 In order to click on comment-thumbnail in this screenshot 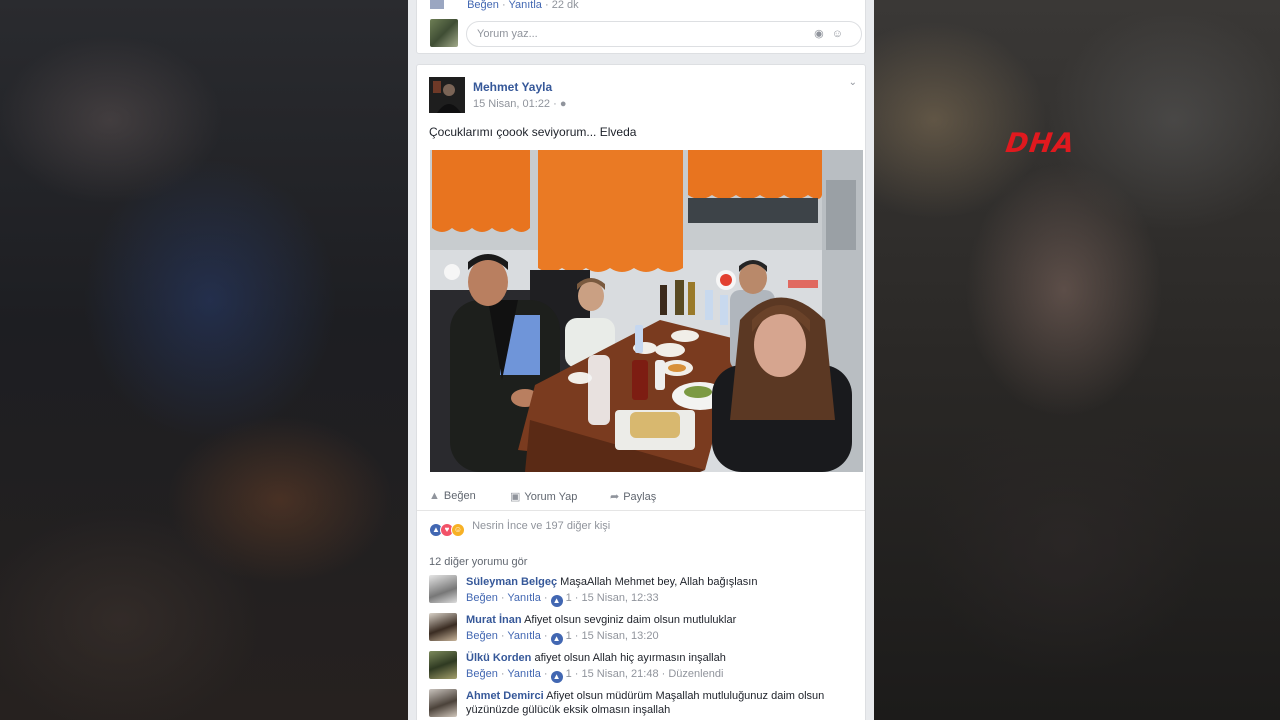, I will do `click(437, 4)`.